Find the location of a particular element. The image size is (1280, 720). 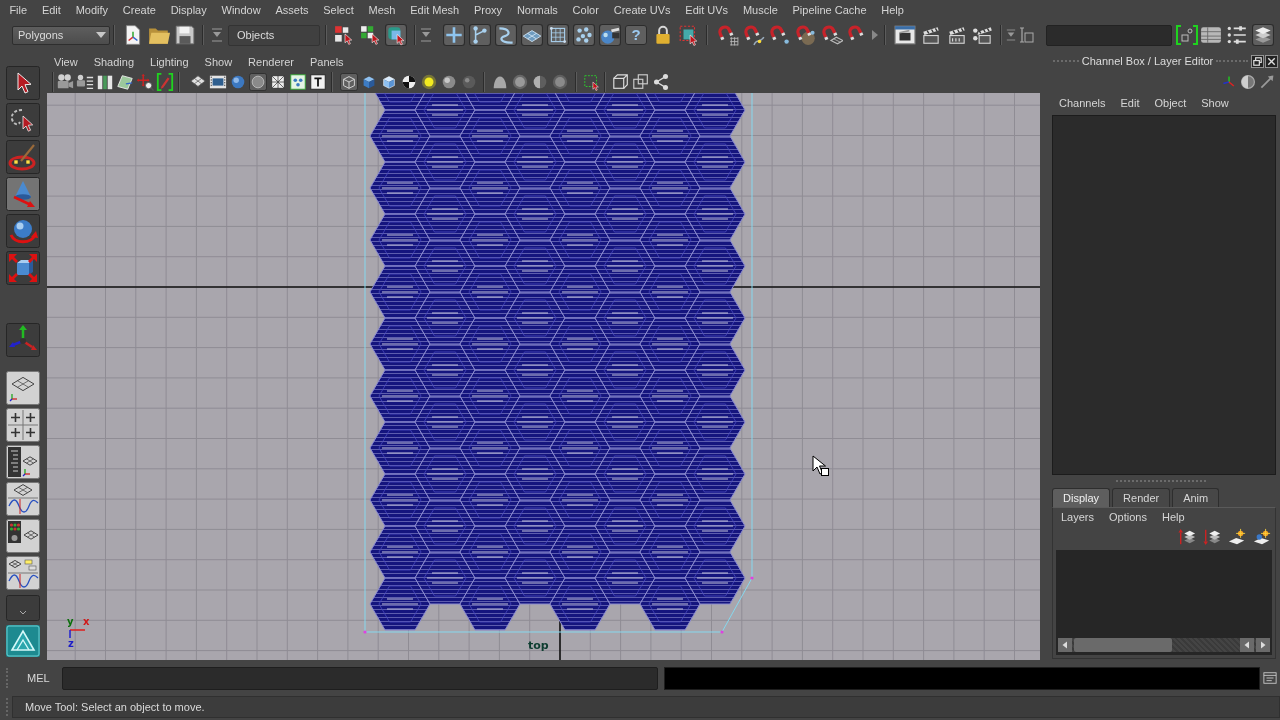

plane-icon is located at coordinates (532, 35).